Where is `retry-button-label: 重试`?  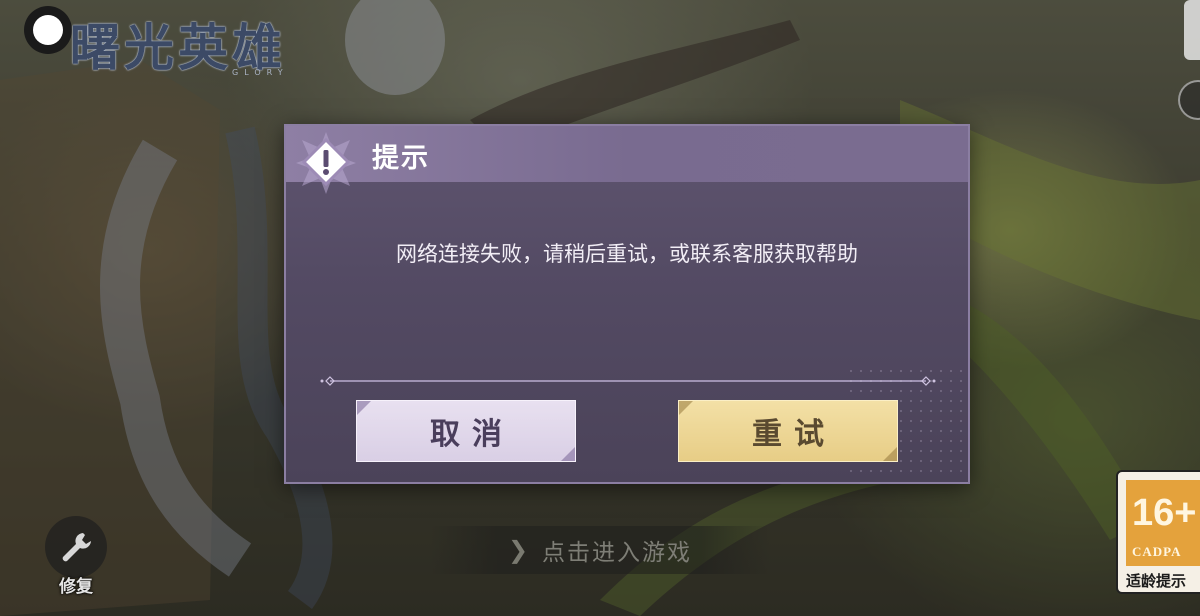
retry-button-label: 重试 is located at coordinates (794, 434).